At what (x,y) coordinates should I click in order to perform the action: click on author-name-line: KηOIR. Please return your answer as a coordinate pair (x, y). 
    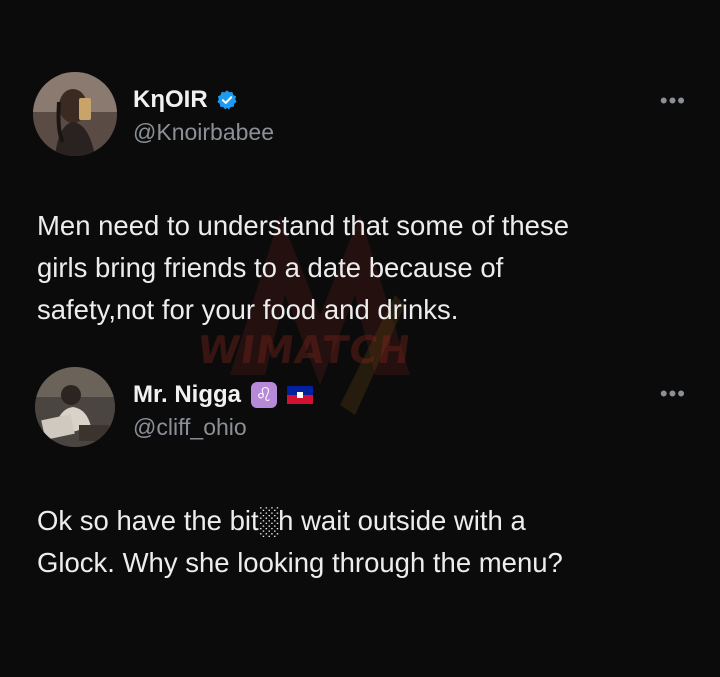
    Looking at the image, I should click on (185, 100).